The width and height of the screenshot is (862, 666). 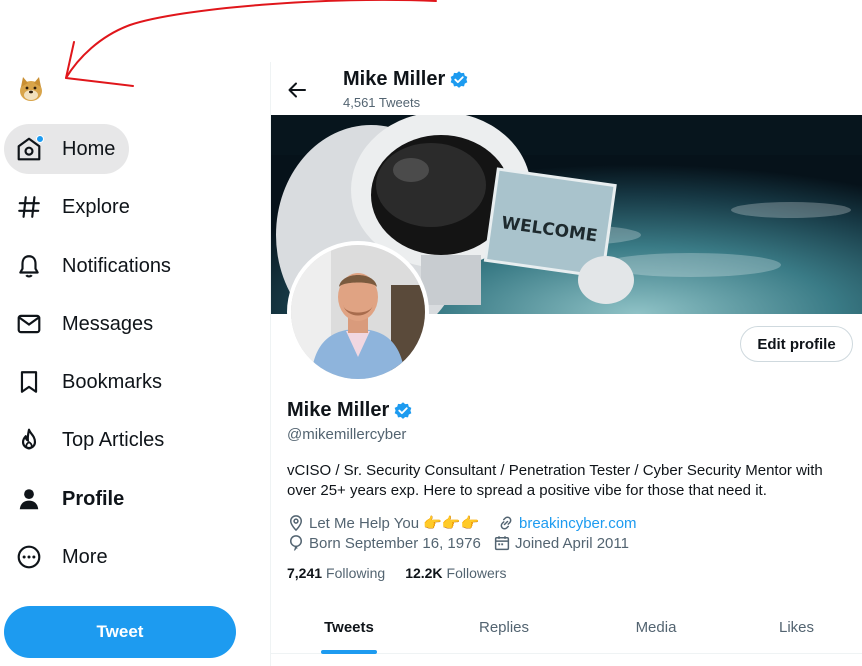 What do you see at coordinates (349, 652) in the screenshot?
I see `active-tab-indicator` at bounding box center [349, 652].